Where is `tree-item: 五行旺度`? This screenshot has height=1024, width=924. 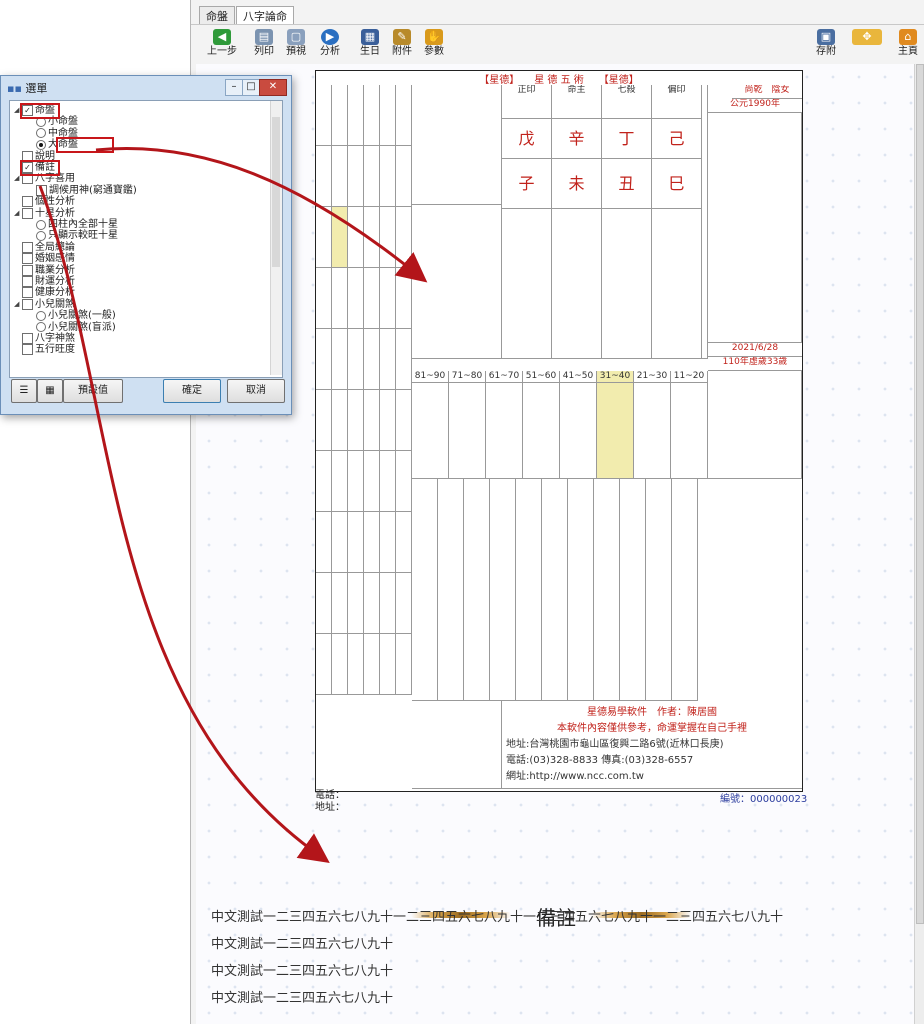
tree-item: 五行旺度 is located at coordinates (44, 350).